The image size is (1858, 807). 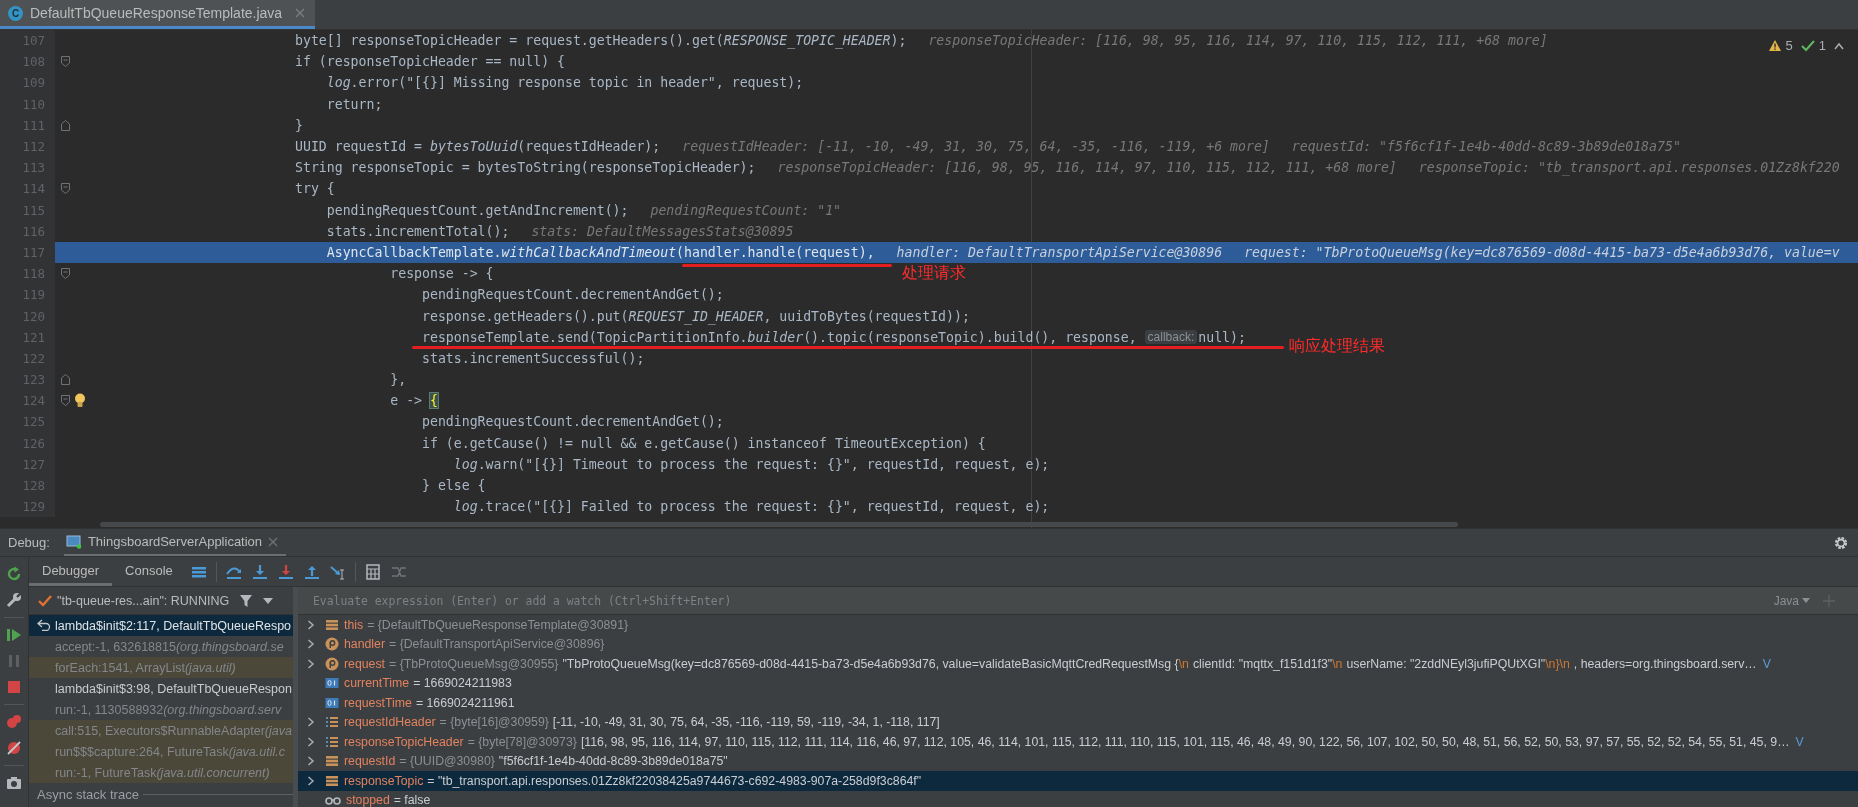 What do you see at coordinates (1078, 644) in the screenshot?
I see `variable-row: handler = {DefaultTransportApiService@30896}` at bounding box center [1078, 644].